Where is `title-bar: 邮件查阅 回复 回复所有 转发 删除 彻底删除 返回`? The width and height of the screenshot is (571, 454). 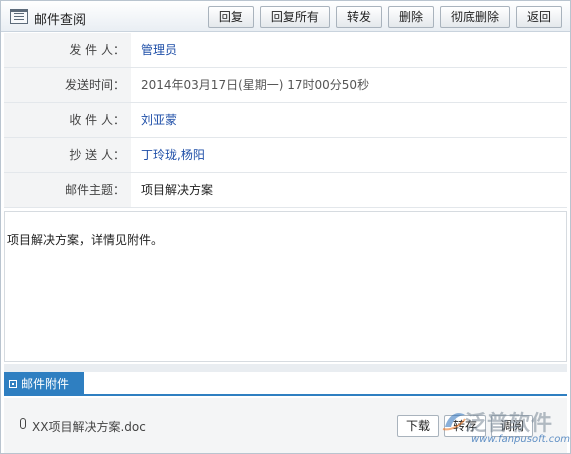 title-bar: 邮件查阅 回复 回复所有 转发 删除 彻底删除 返回 is located at coordinates (285, 16).